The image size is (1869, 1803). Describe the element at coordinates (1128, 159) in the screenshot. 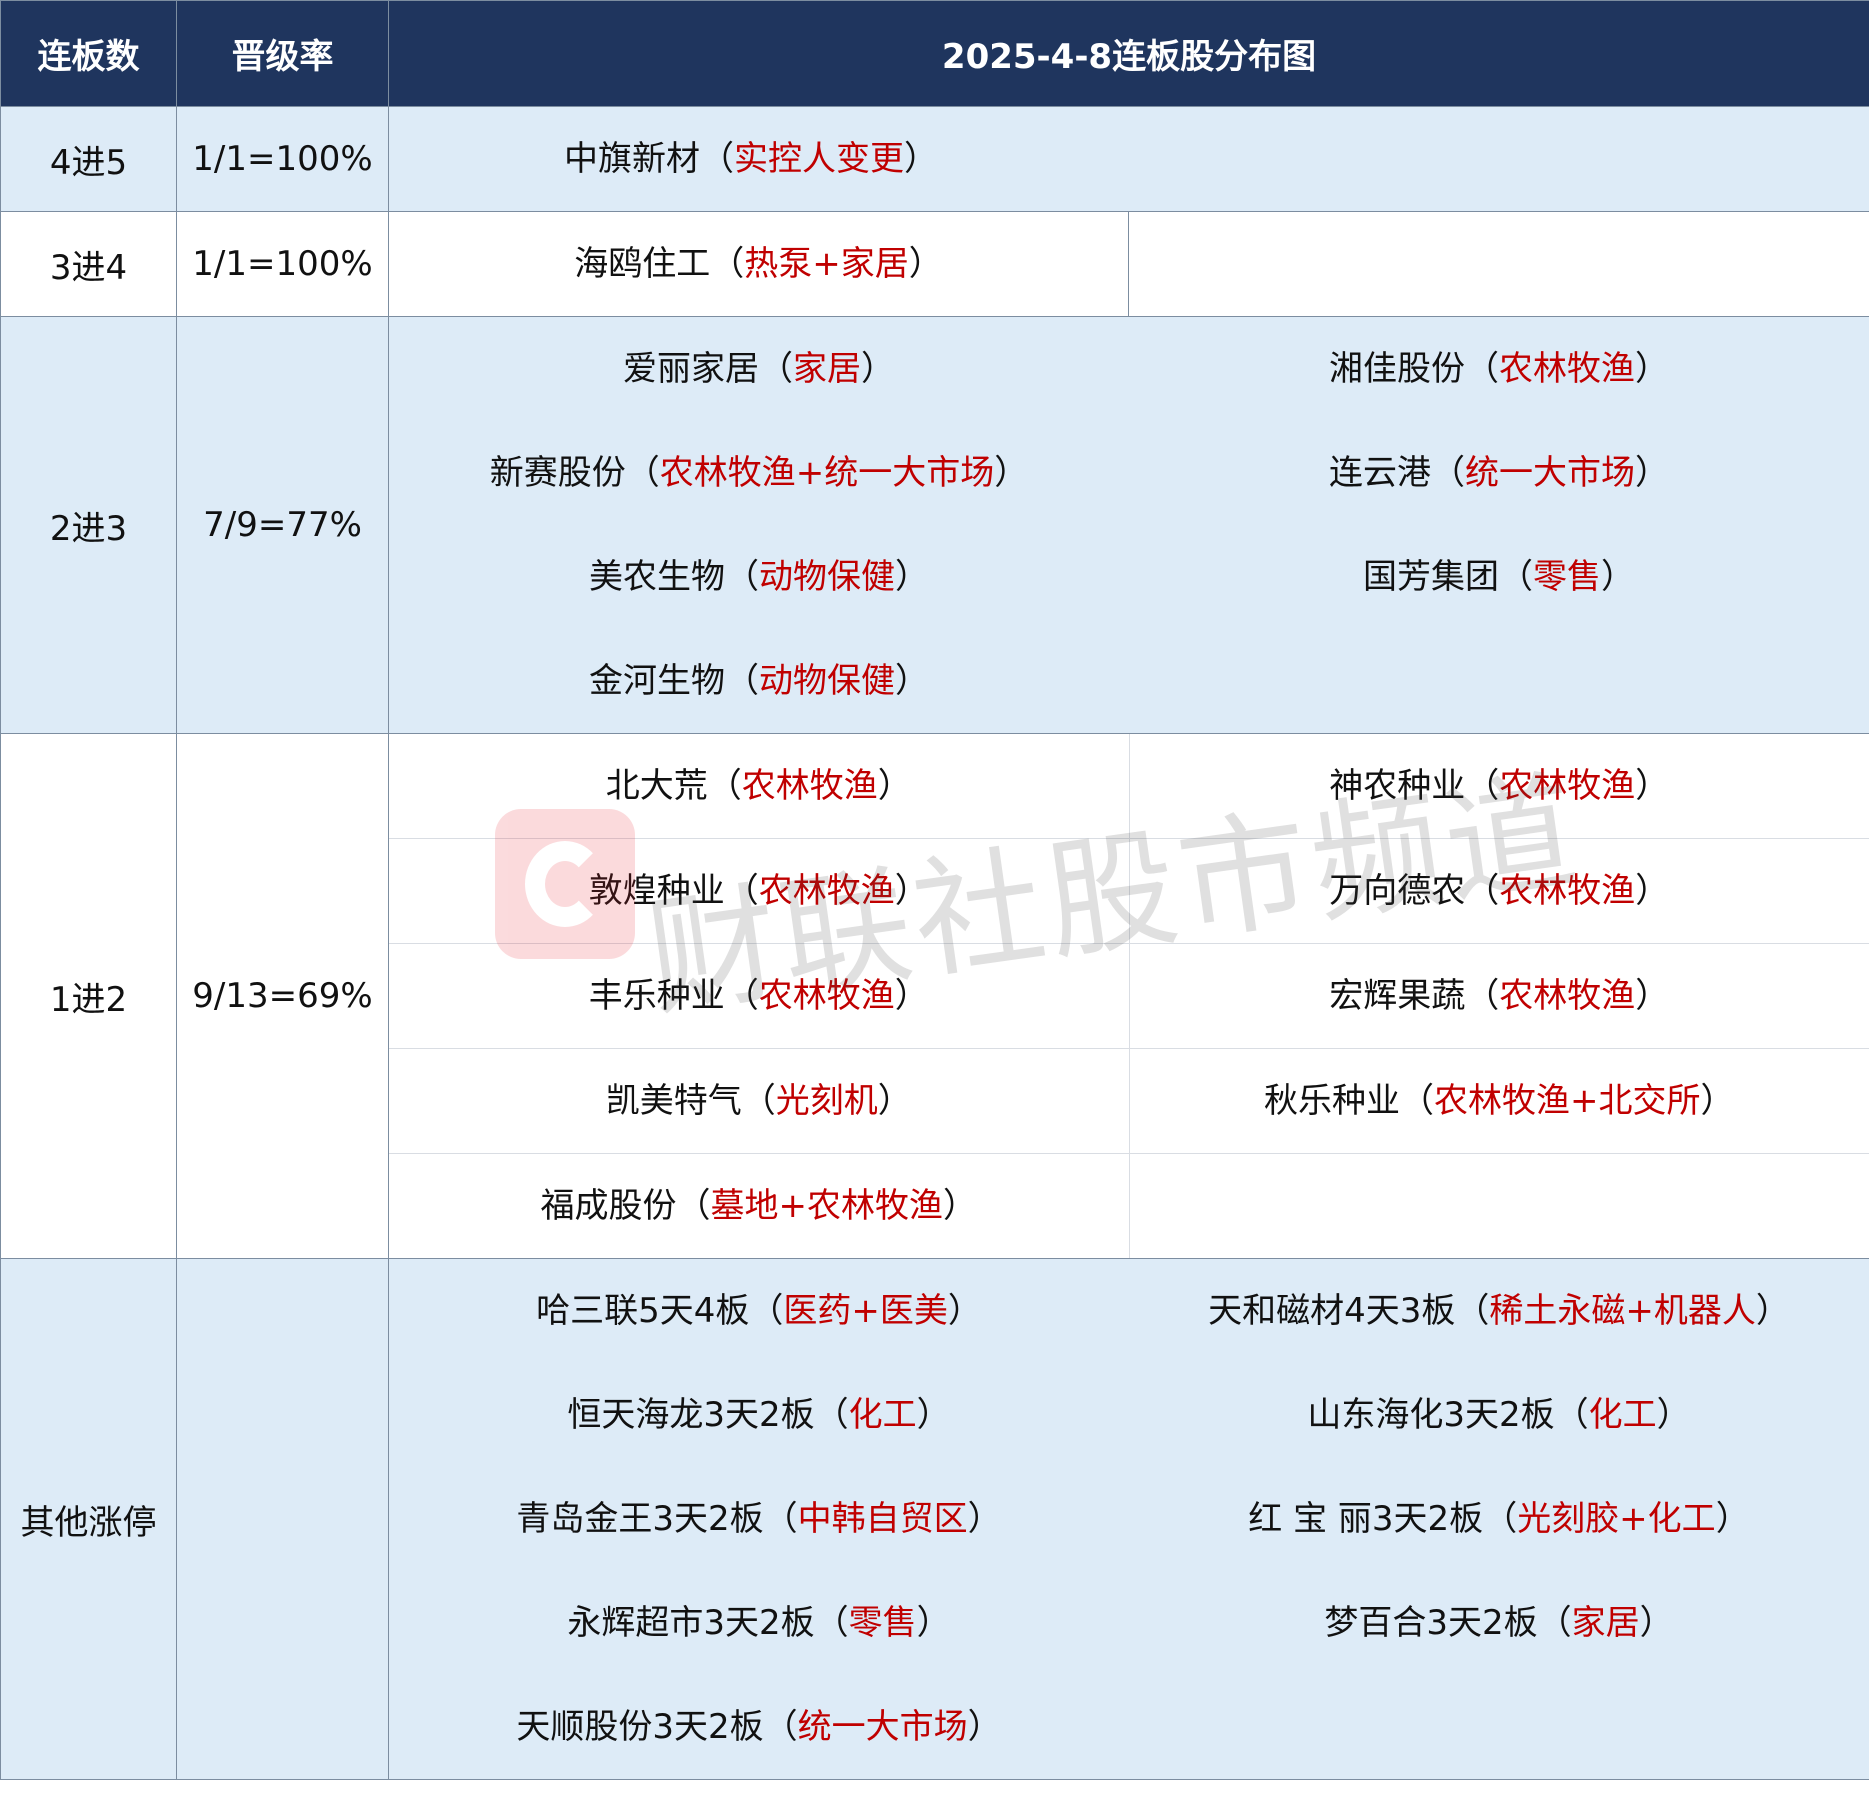

I see `stocks-cell: 中旗新材（实控人变更）` at that location.